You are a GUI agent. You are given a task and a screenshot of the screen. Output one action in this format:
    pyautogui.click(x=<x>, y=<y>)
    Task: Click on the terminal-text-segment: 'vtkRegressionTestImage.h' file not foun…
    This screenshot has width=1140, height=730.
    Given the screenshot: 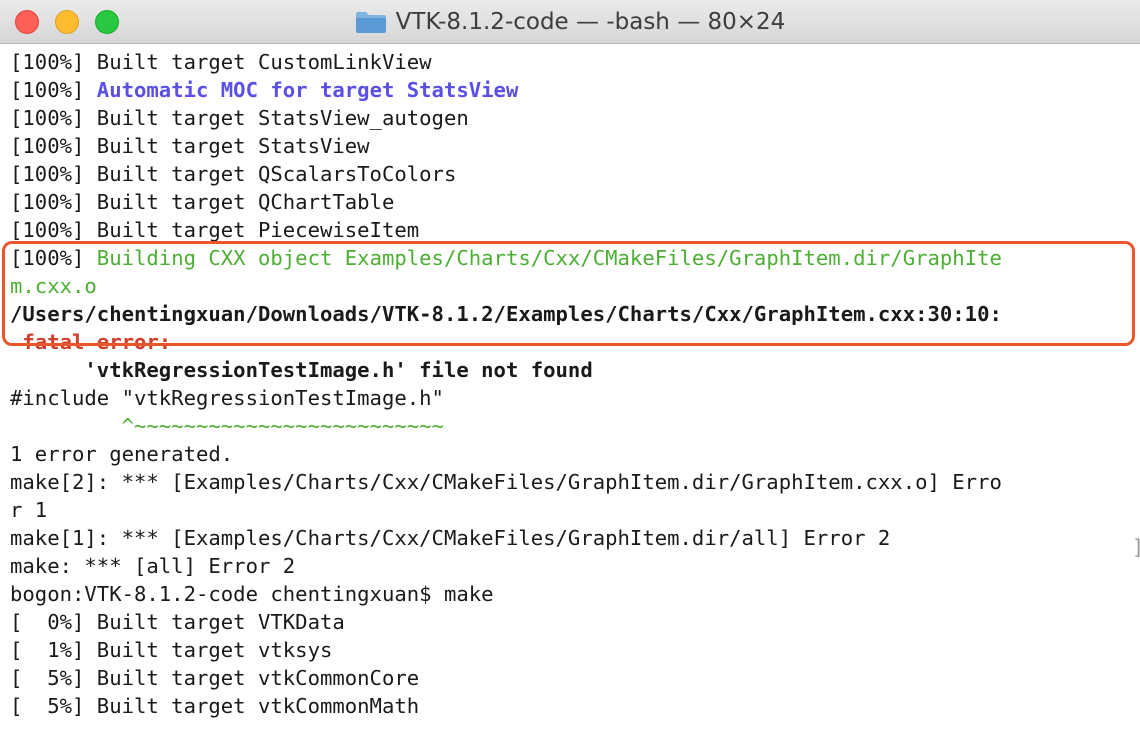 What is the action you would take?
    pyautogui.click(x=301, y=370)
    